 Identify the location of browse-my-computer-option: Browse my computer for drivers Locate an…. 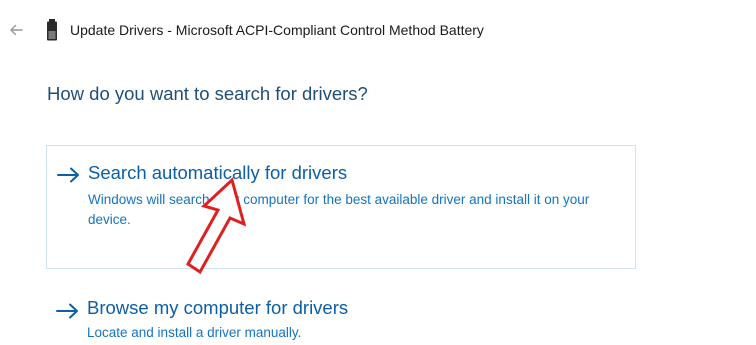
(341, 315).